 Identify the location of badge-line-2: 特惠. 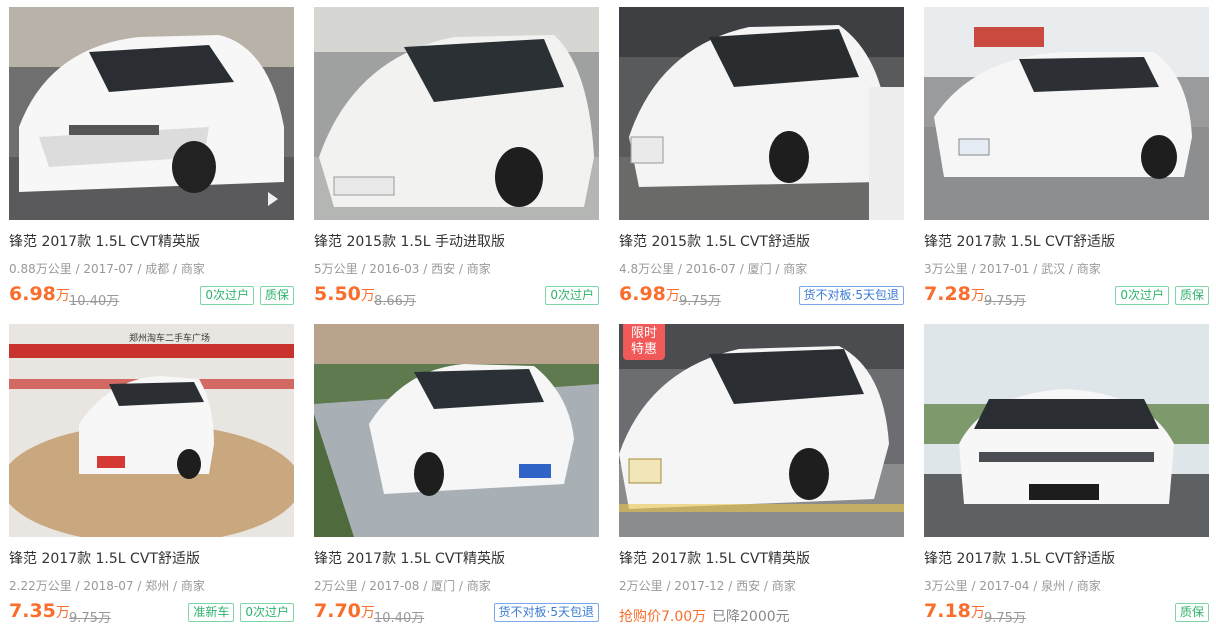
(643, 349).